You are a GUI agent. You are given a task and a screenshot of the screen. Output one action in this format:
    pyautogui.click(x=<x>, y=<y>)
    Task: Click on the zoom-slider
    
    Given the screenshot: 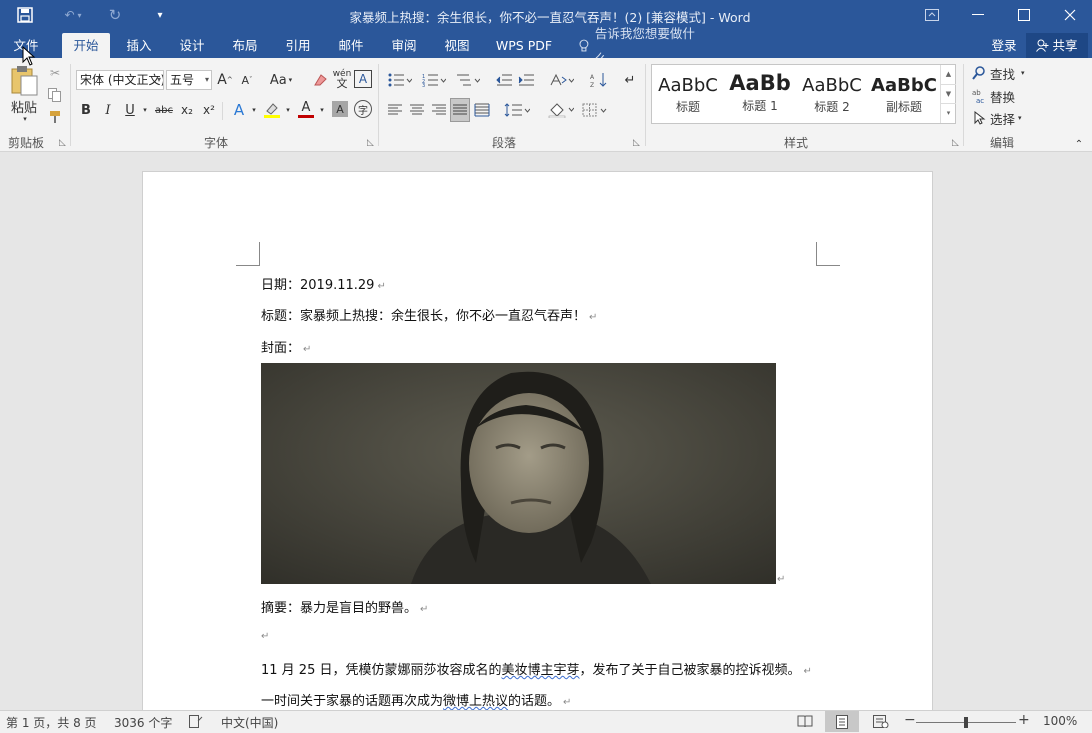 What is the action you would take?
    pyautogui.click(x=966, y=722)
    